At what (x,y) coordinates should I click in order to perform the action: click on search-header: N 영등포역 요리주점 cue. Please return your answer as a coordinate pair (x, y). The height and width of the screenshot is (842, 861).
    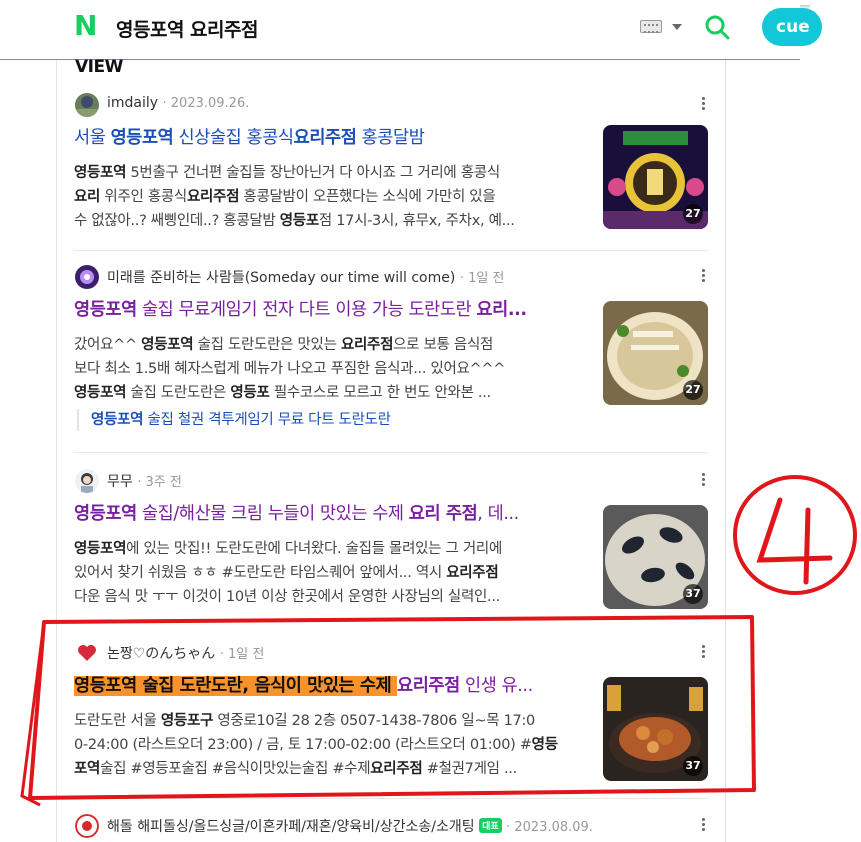
    Looking at the image, I should click on (411, 30).